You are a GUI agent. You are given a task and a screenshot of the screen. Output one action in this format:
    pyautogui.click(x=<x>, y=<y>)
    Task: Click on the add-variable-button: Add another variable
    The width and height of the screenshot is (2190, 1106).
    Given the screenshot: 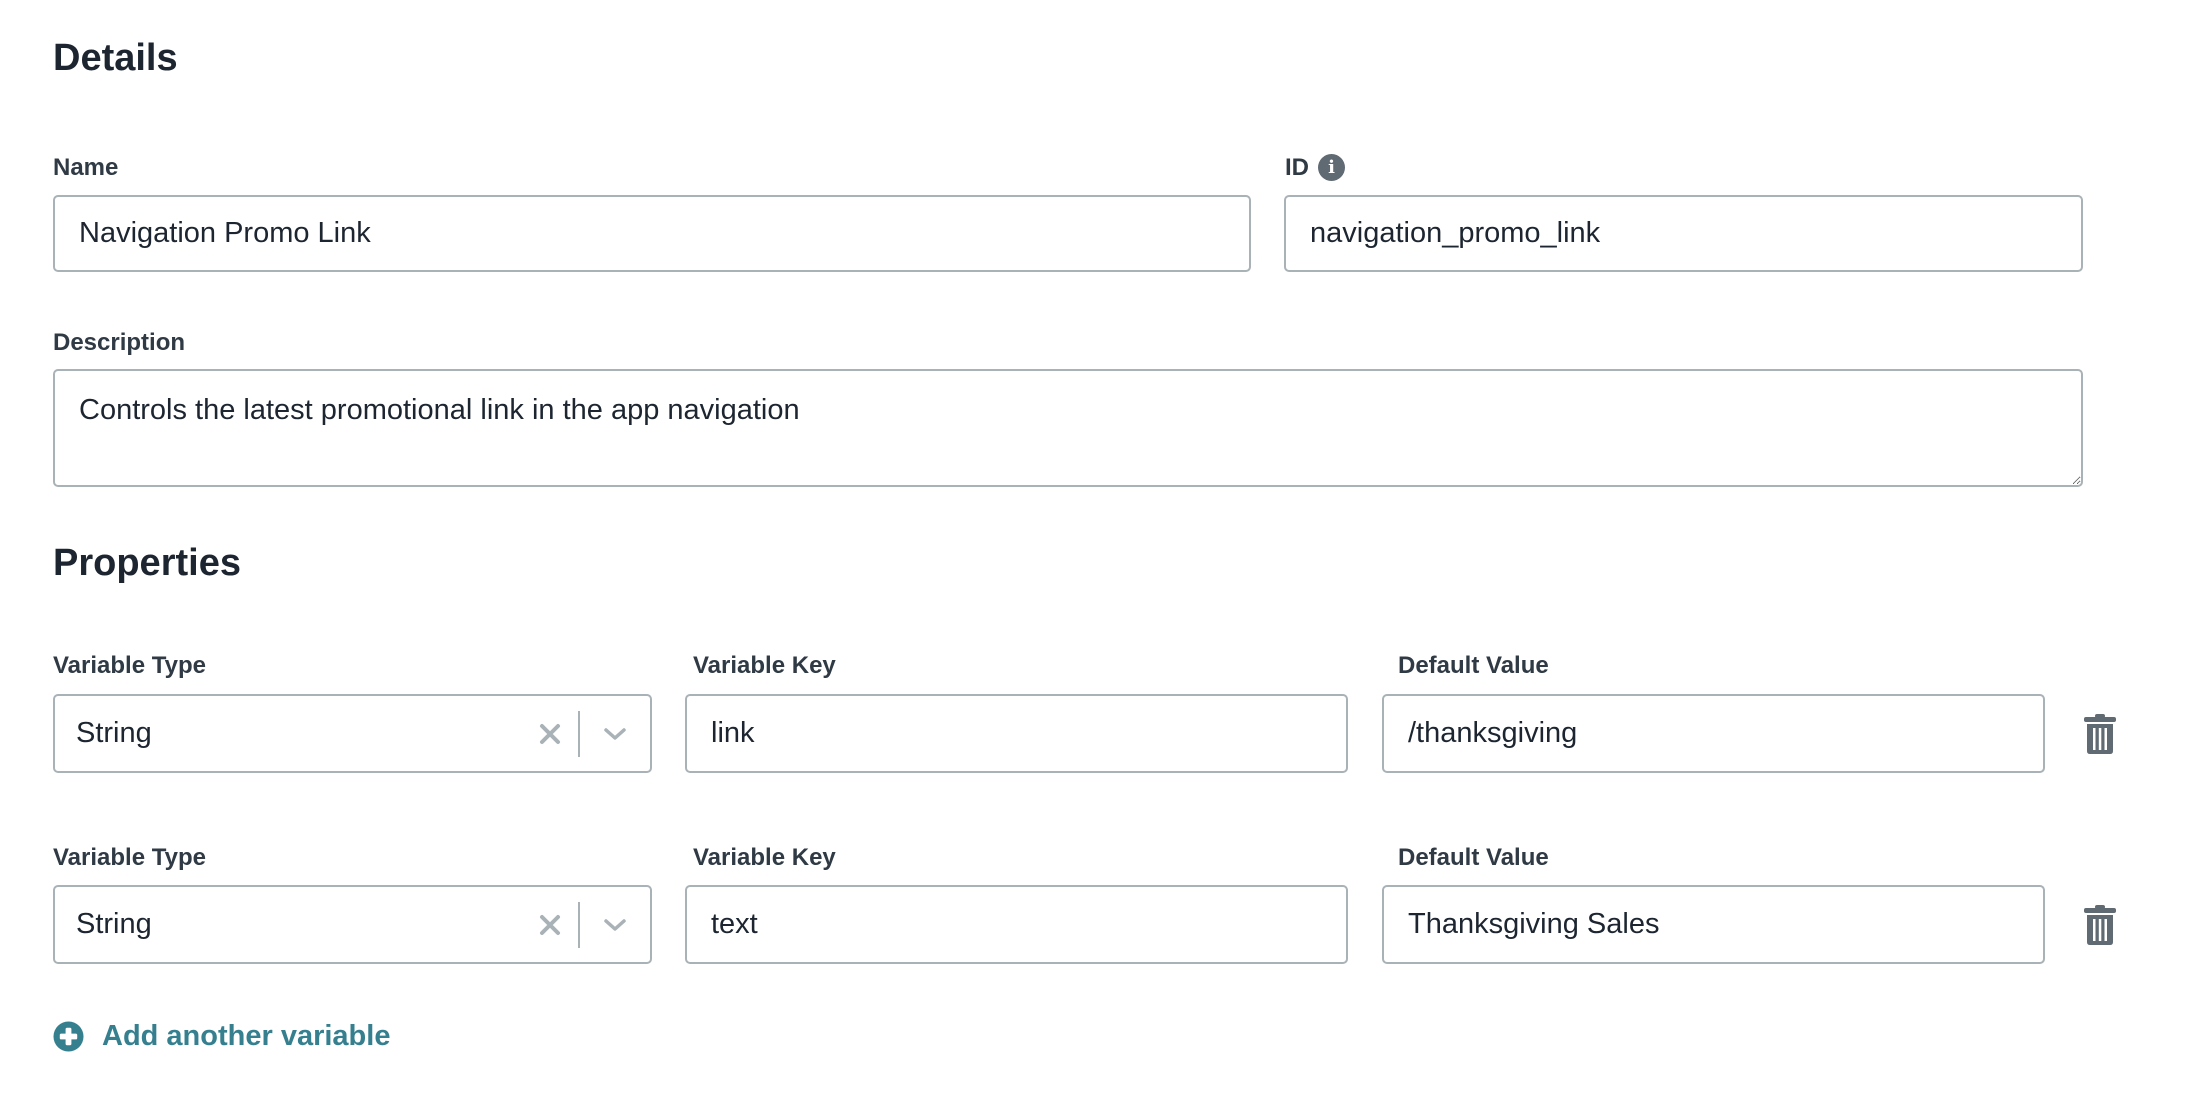 What is the action you would take?
    pyautogui.click(x=221, y=1036)
    